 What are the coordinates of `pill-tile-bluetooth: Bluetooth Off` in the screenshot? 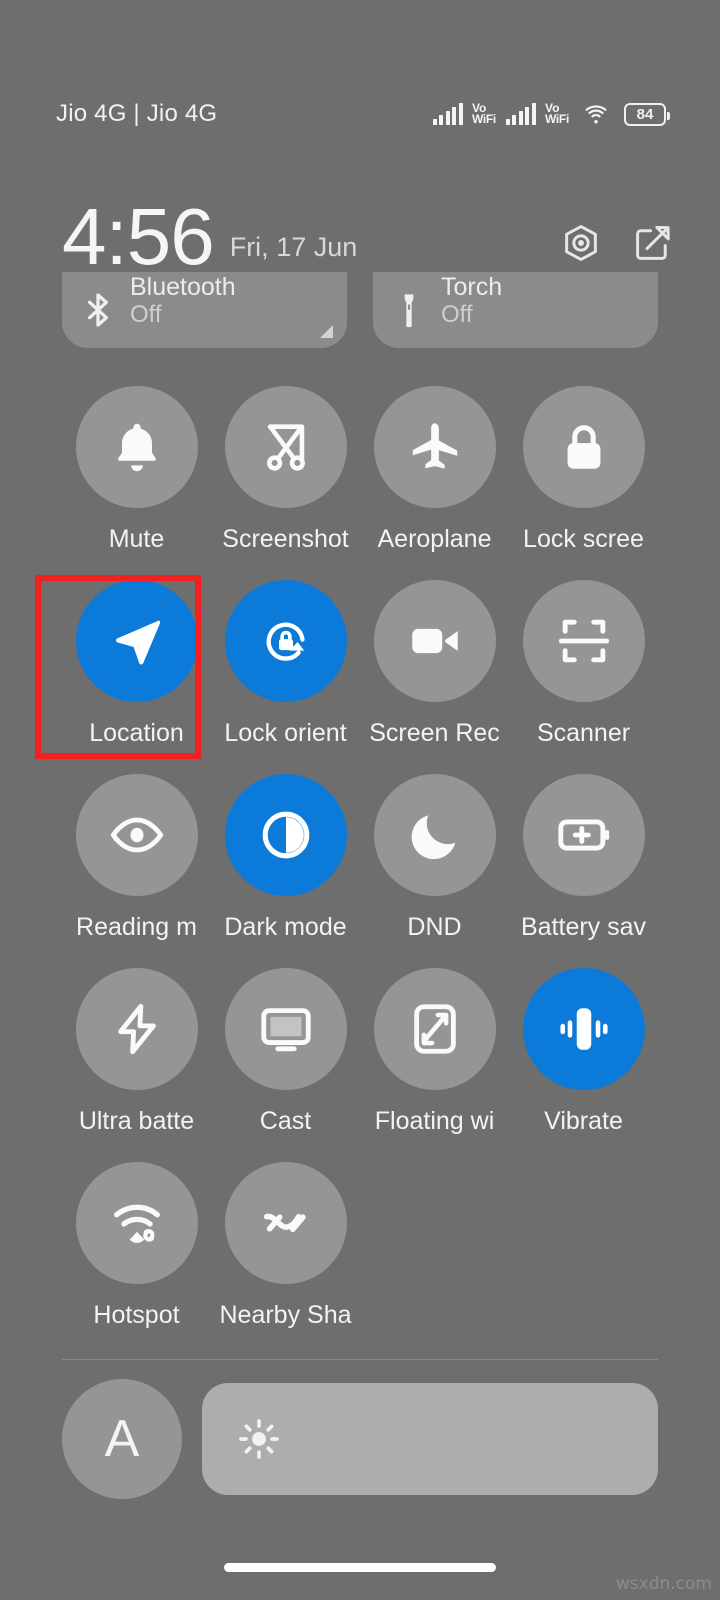 It's located at (204, 310).